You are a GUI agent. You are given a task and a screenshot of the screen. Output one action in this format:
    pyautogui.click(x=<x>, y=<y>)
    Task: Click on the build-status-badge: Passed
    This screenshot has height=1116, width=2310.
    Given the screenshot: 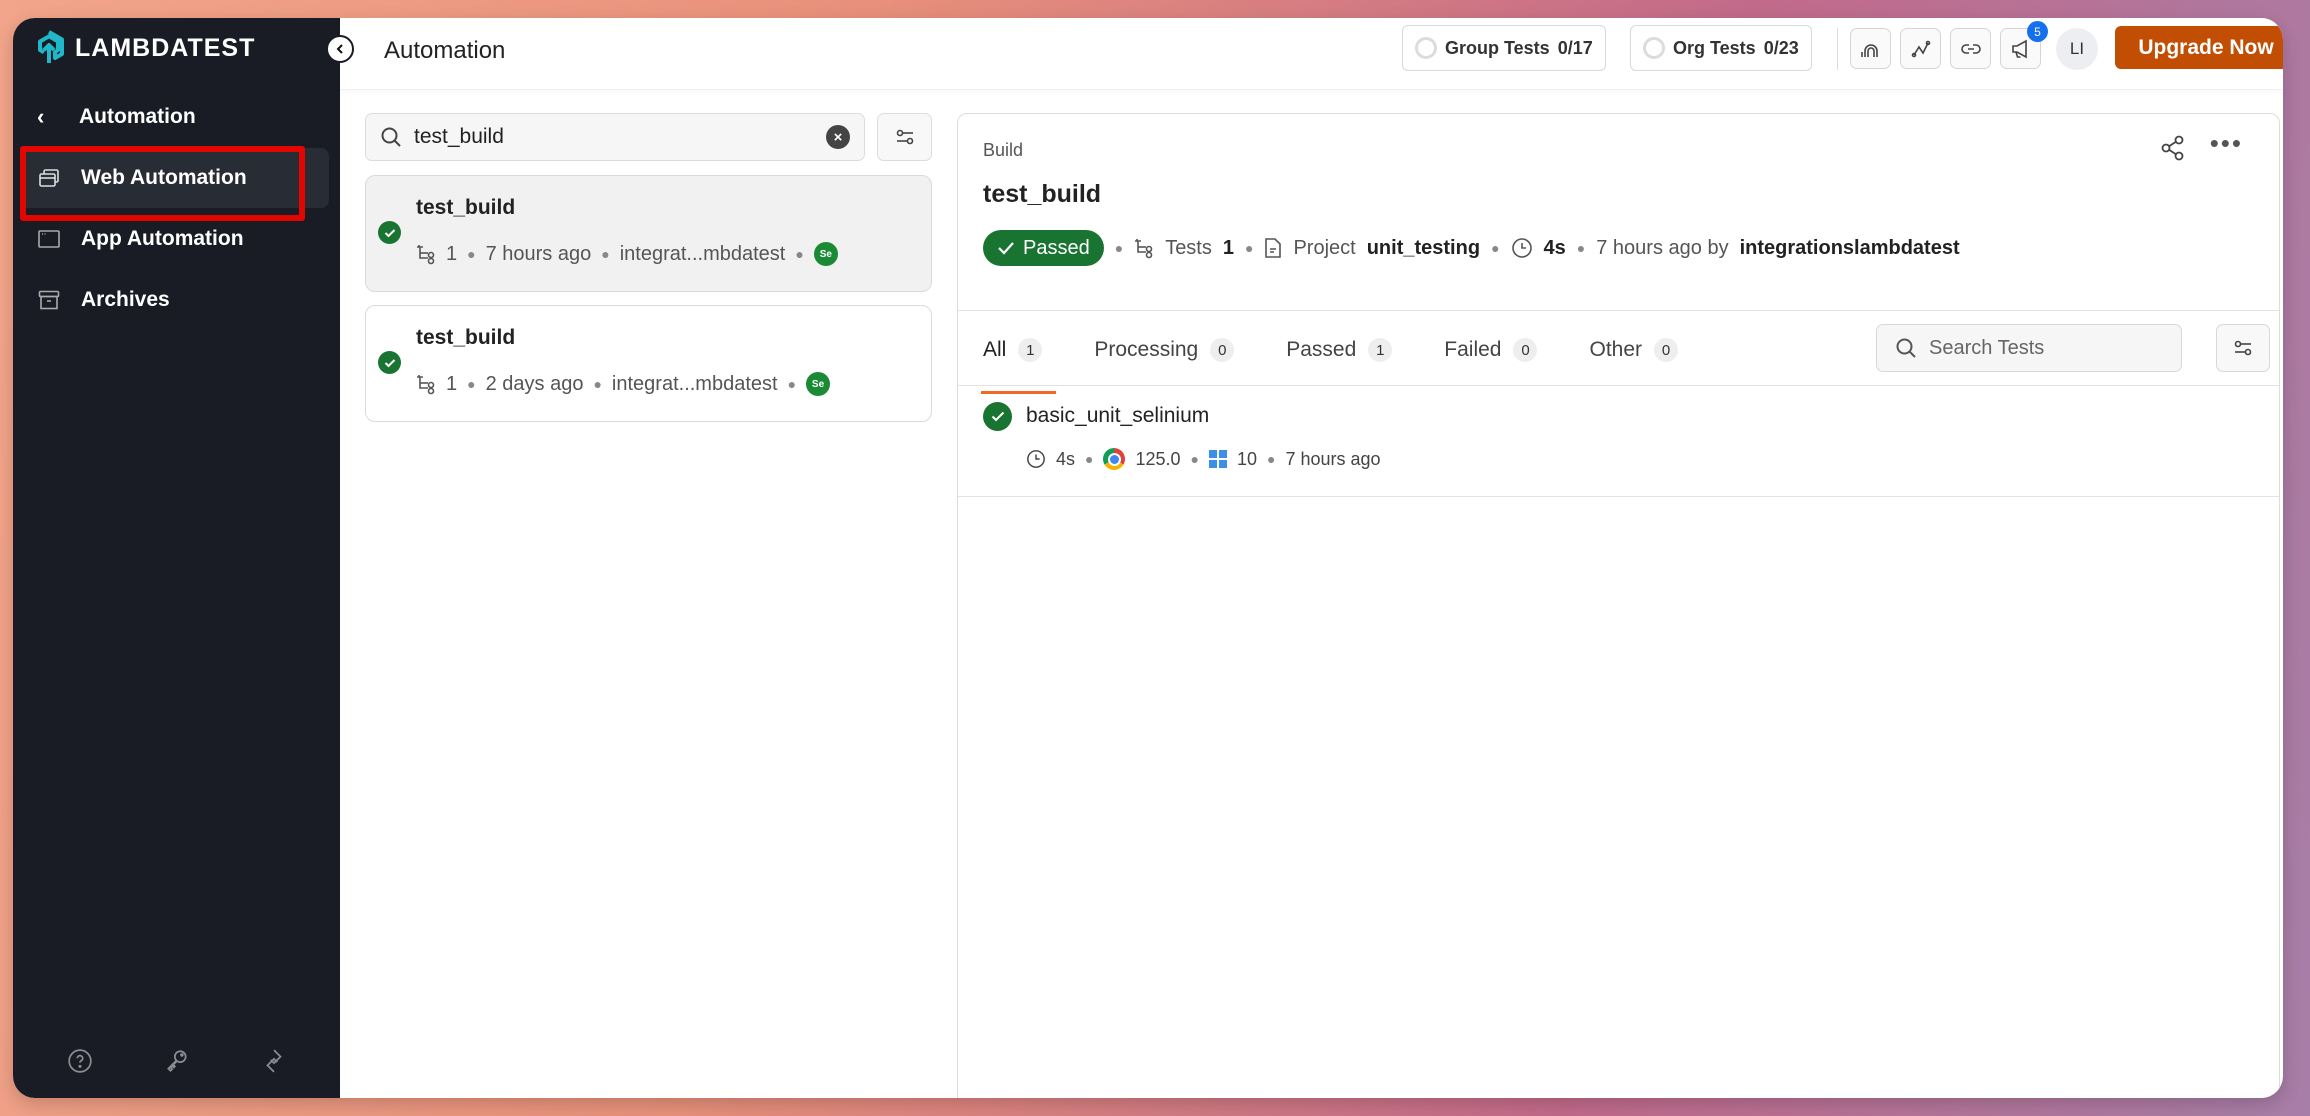 What is the action you would take?
    pyautogui.click(x=1043, y=248)
    